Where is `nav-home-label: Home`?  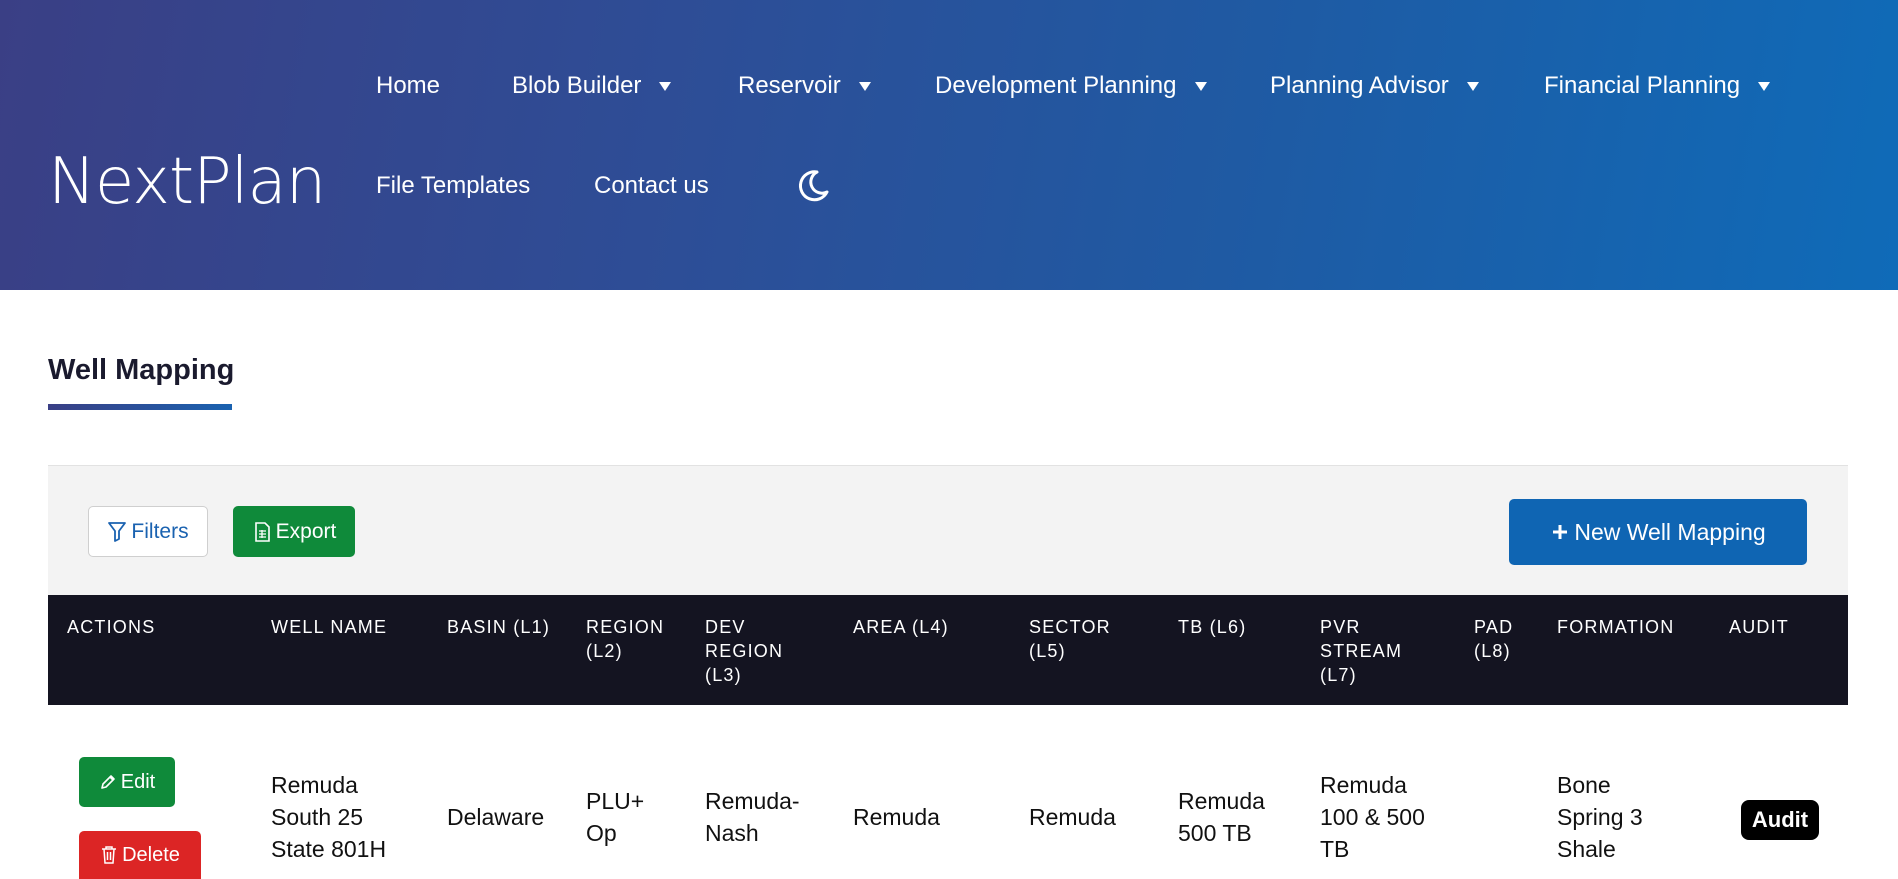
nav-home-label: Home is located at coordinates (408, 85).